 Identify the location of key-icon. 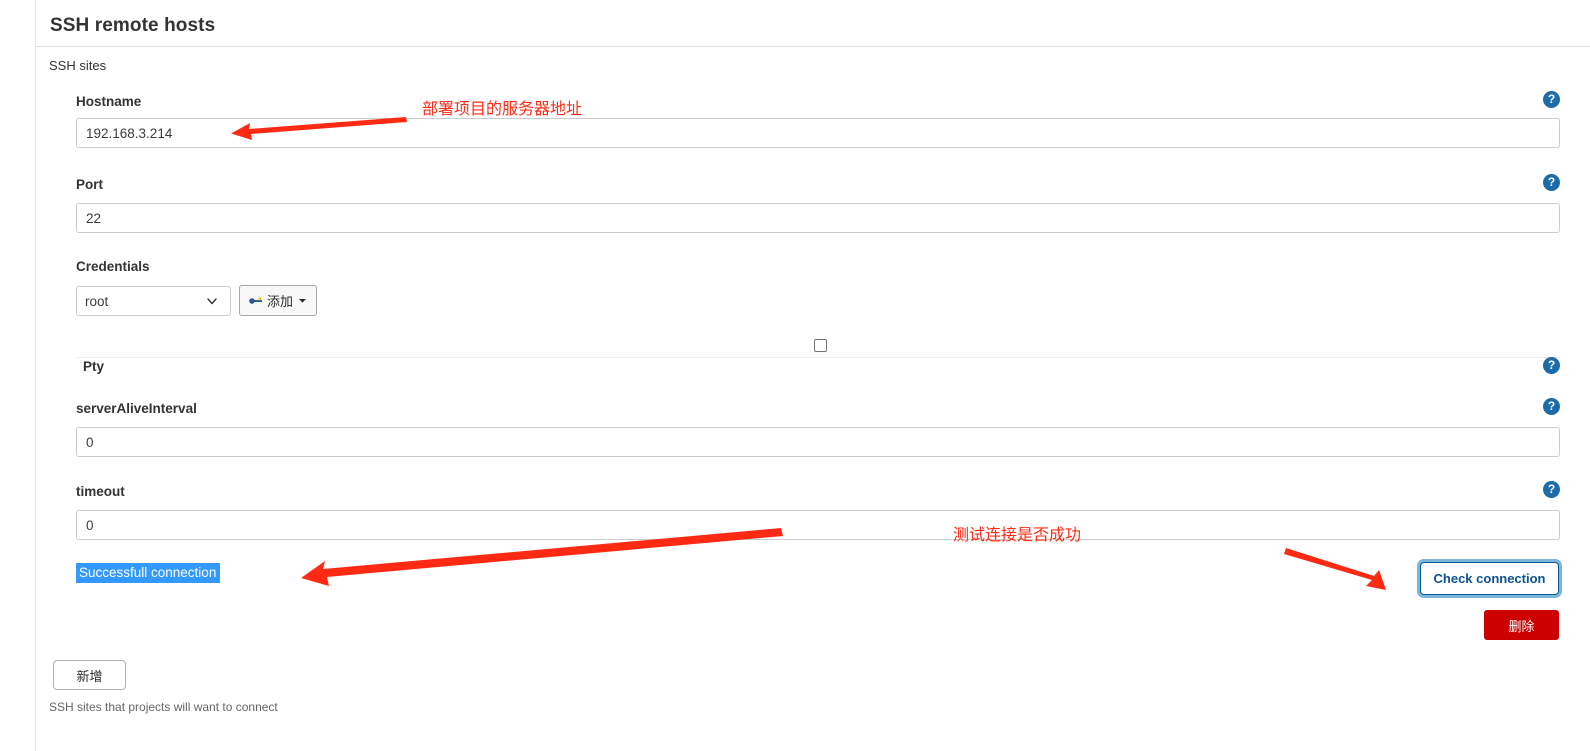
(255, 300).